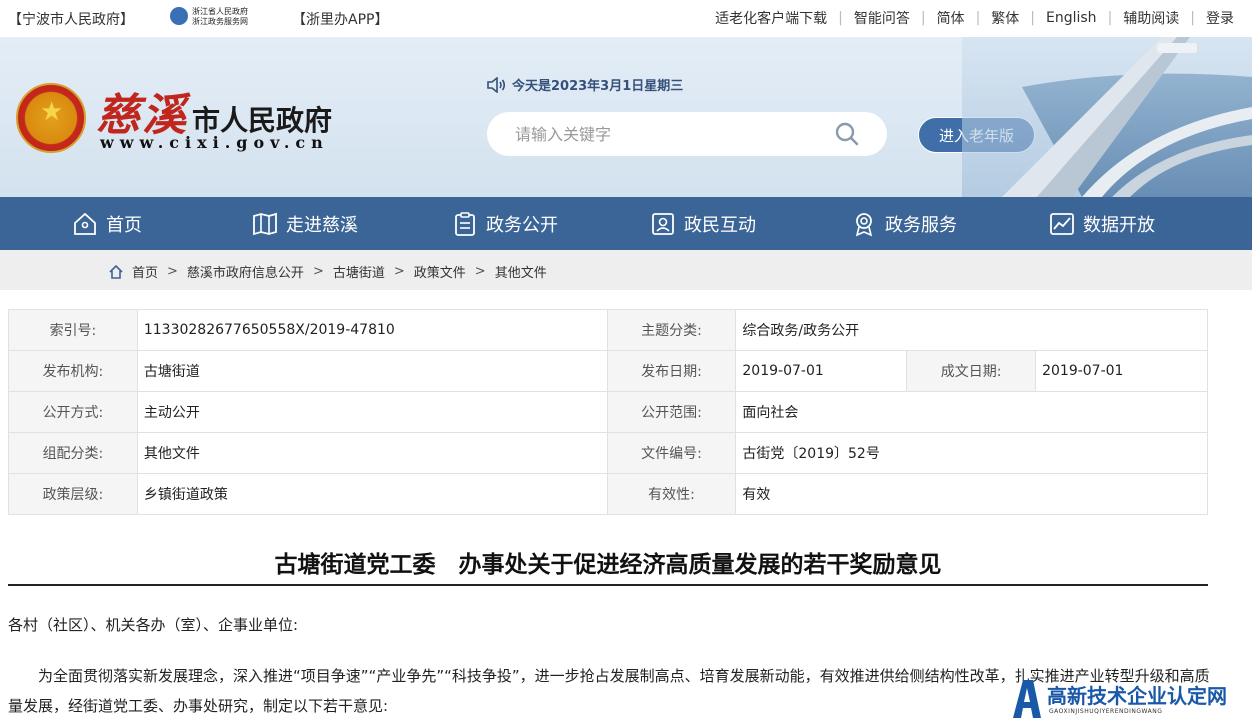 Image resolution: width=1252 pixels, height=726 pixels. I want to click on org-label: 发布机构:, so click(73, 371).